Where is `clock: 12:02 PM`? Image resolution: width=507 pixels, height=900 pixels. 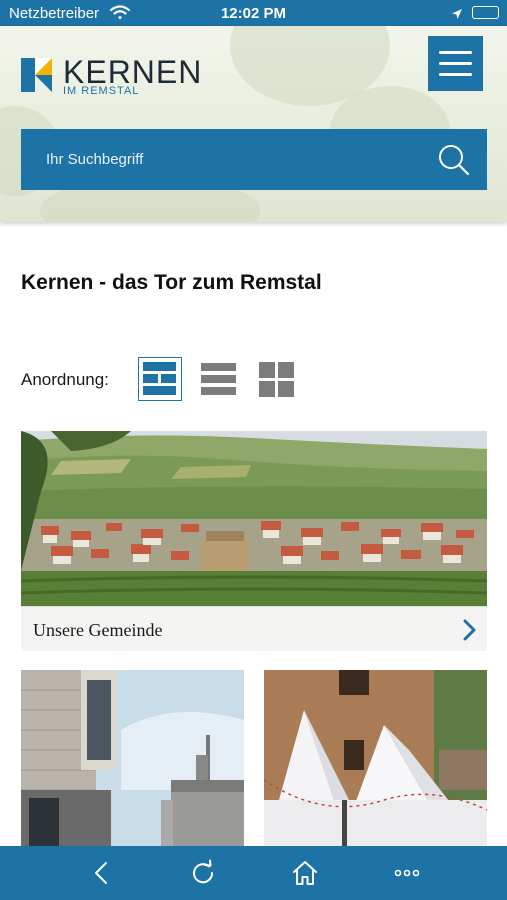
clock: 12:02 PM is located at coordinates (253, 13).